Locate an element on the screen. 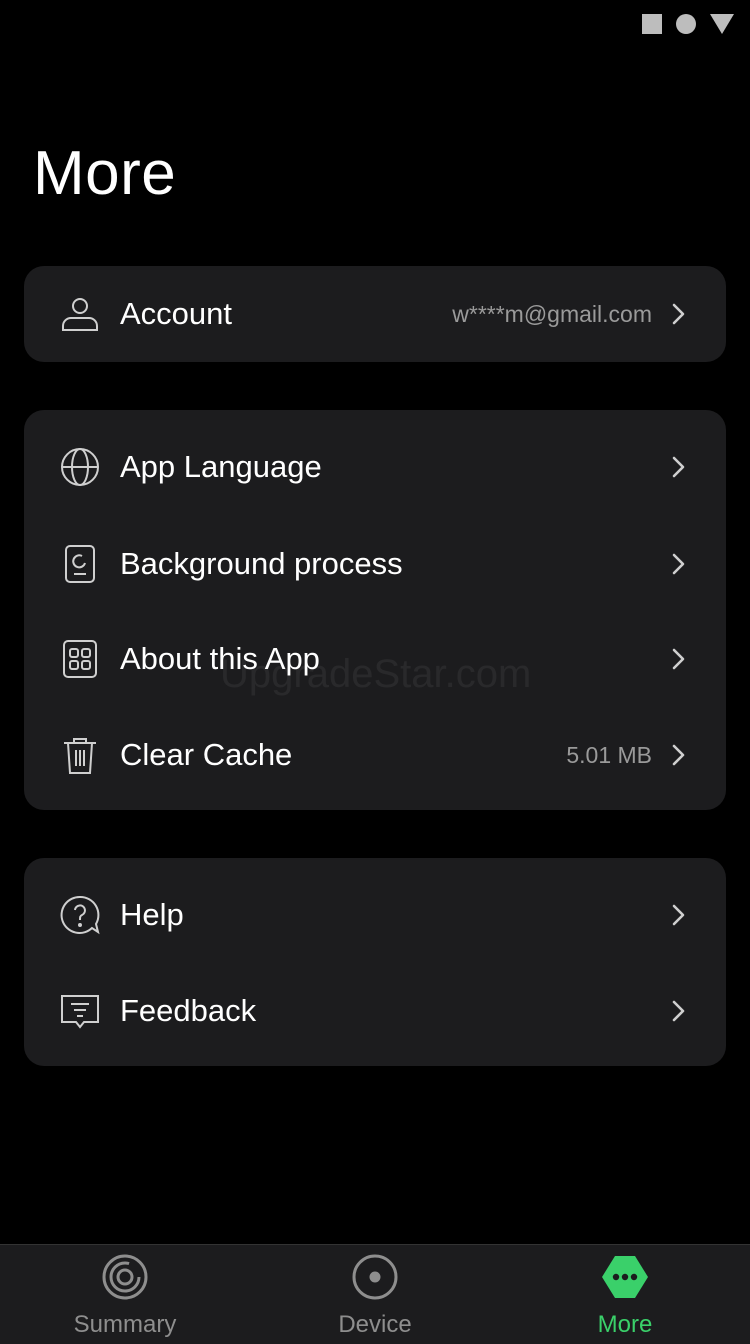  bottom-tab-bar: Summary Device More is located at coordinates (375, 1294).